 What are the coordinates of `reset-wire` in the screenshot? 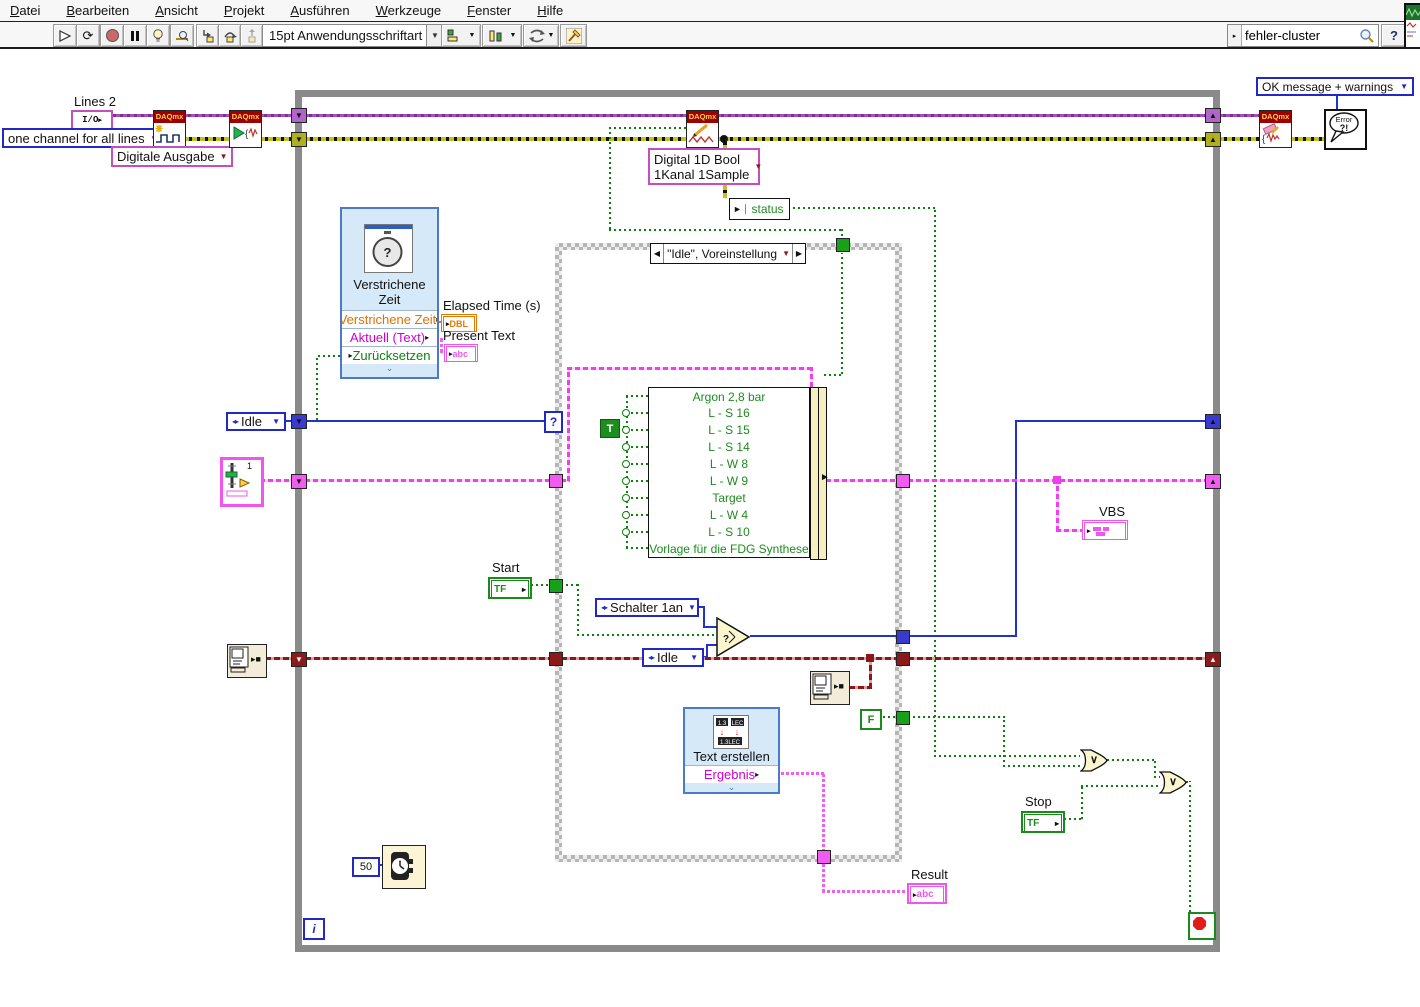 It's located at (317, 387).